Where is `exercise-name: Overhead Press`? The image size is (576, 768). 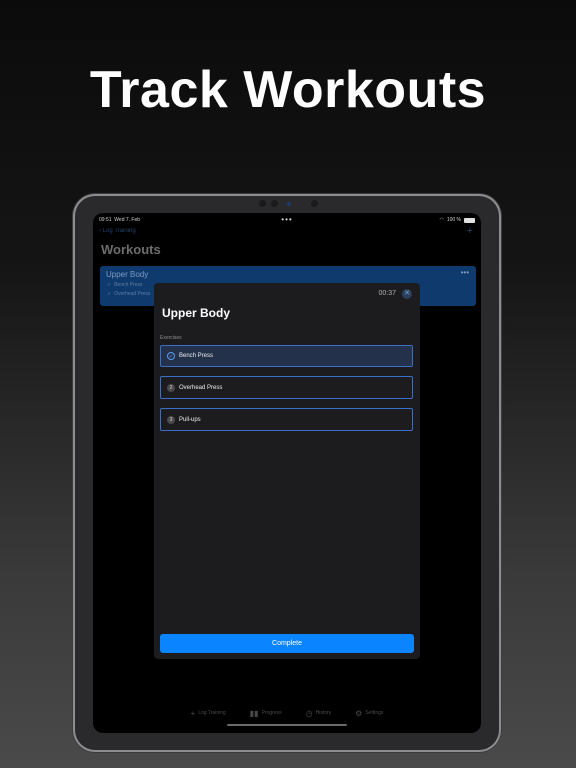 exercise-name: Overhead Press is located at coordinates (201, 387).